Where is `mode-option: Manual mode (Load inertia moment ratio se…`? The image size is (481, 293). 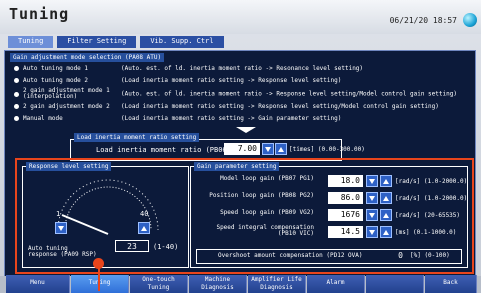
mode-option: Manual mode (Load inertia moment ratio se… is located at coordinates (177, 118).